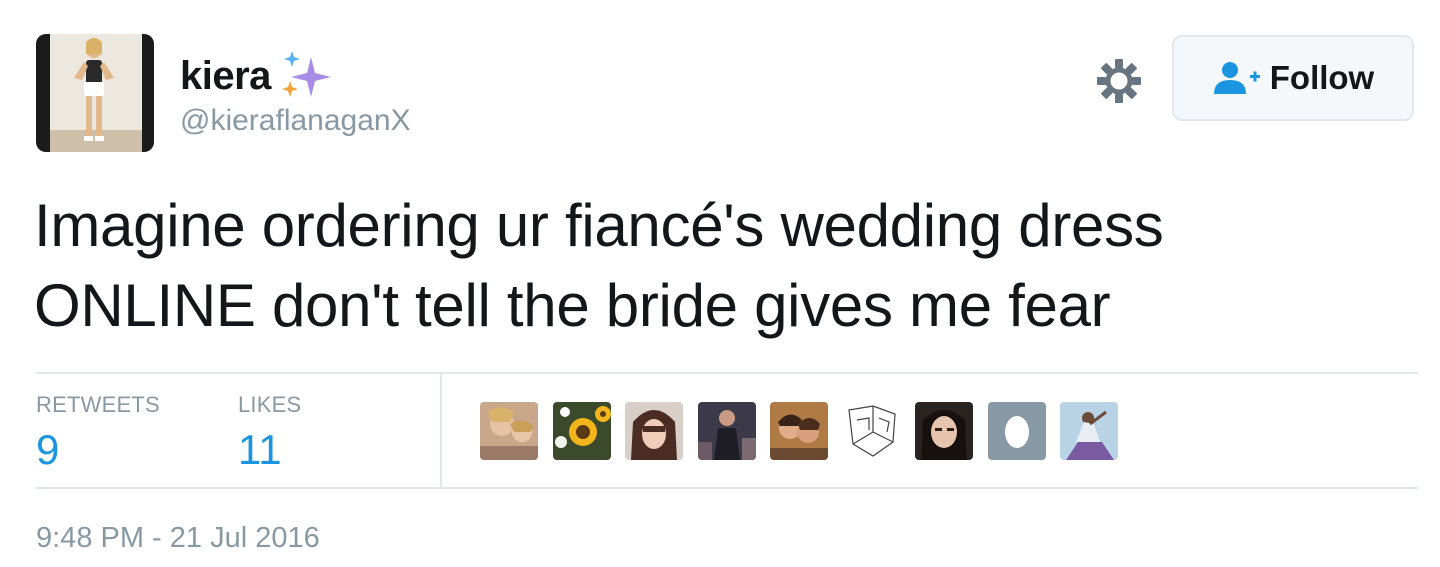  I want to click on likers-list, so click(806, 431).